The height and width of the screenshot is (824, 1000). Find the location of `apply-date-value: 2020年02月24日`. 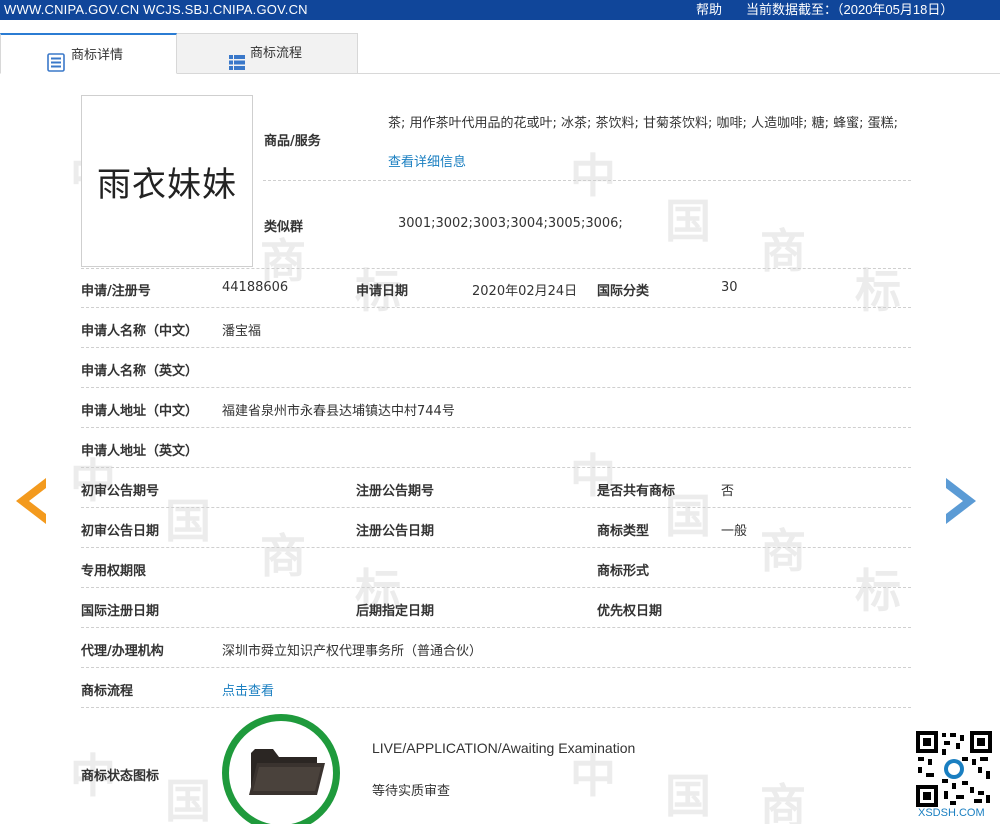

apply-date-value: 2020年02月24日 is located at coordinates (525, 291).